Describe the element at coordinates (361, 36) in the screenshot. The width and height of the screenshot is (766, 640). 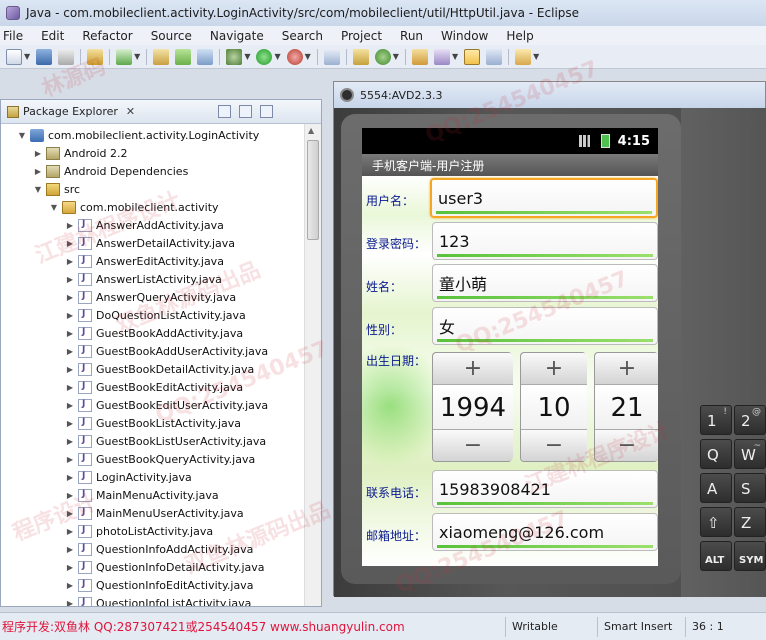
I see `menu-project: Project` at that location.